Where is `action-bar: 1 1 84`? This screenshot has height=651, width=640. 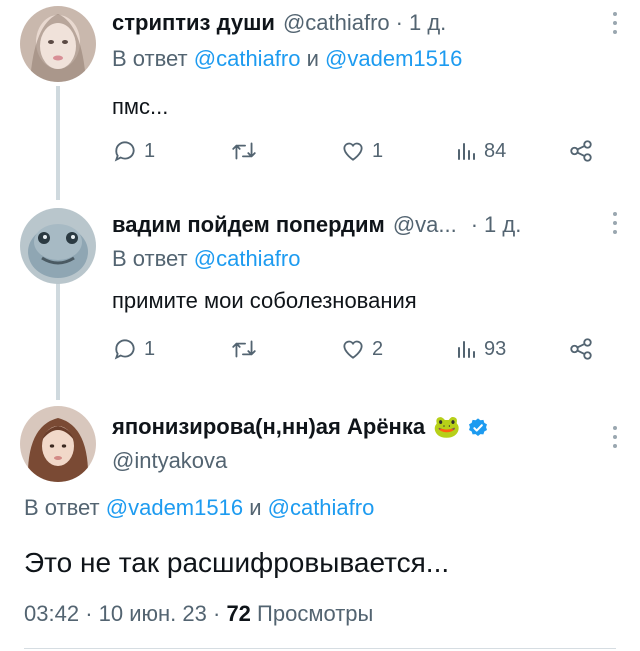 action-bar: 1 1 84 is located at coordinates (362, 153).